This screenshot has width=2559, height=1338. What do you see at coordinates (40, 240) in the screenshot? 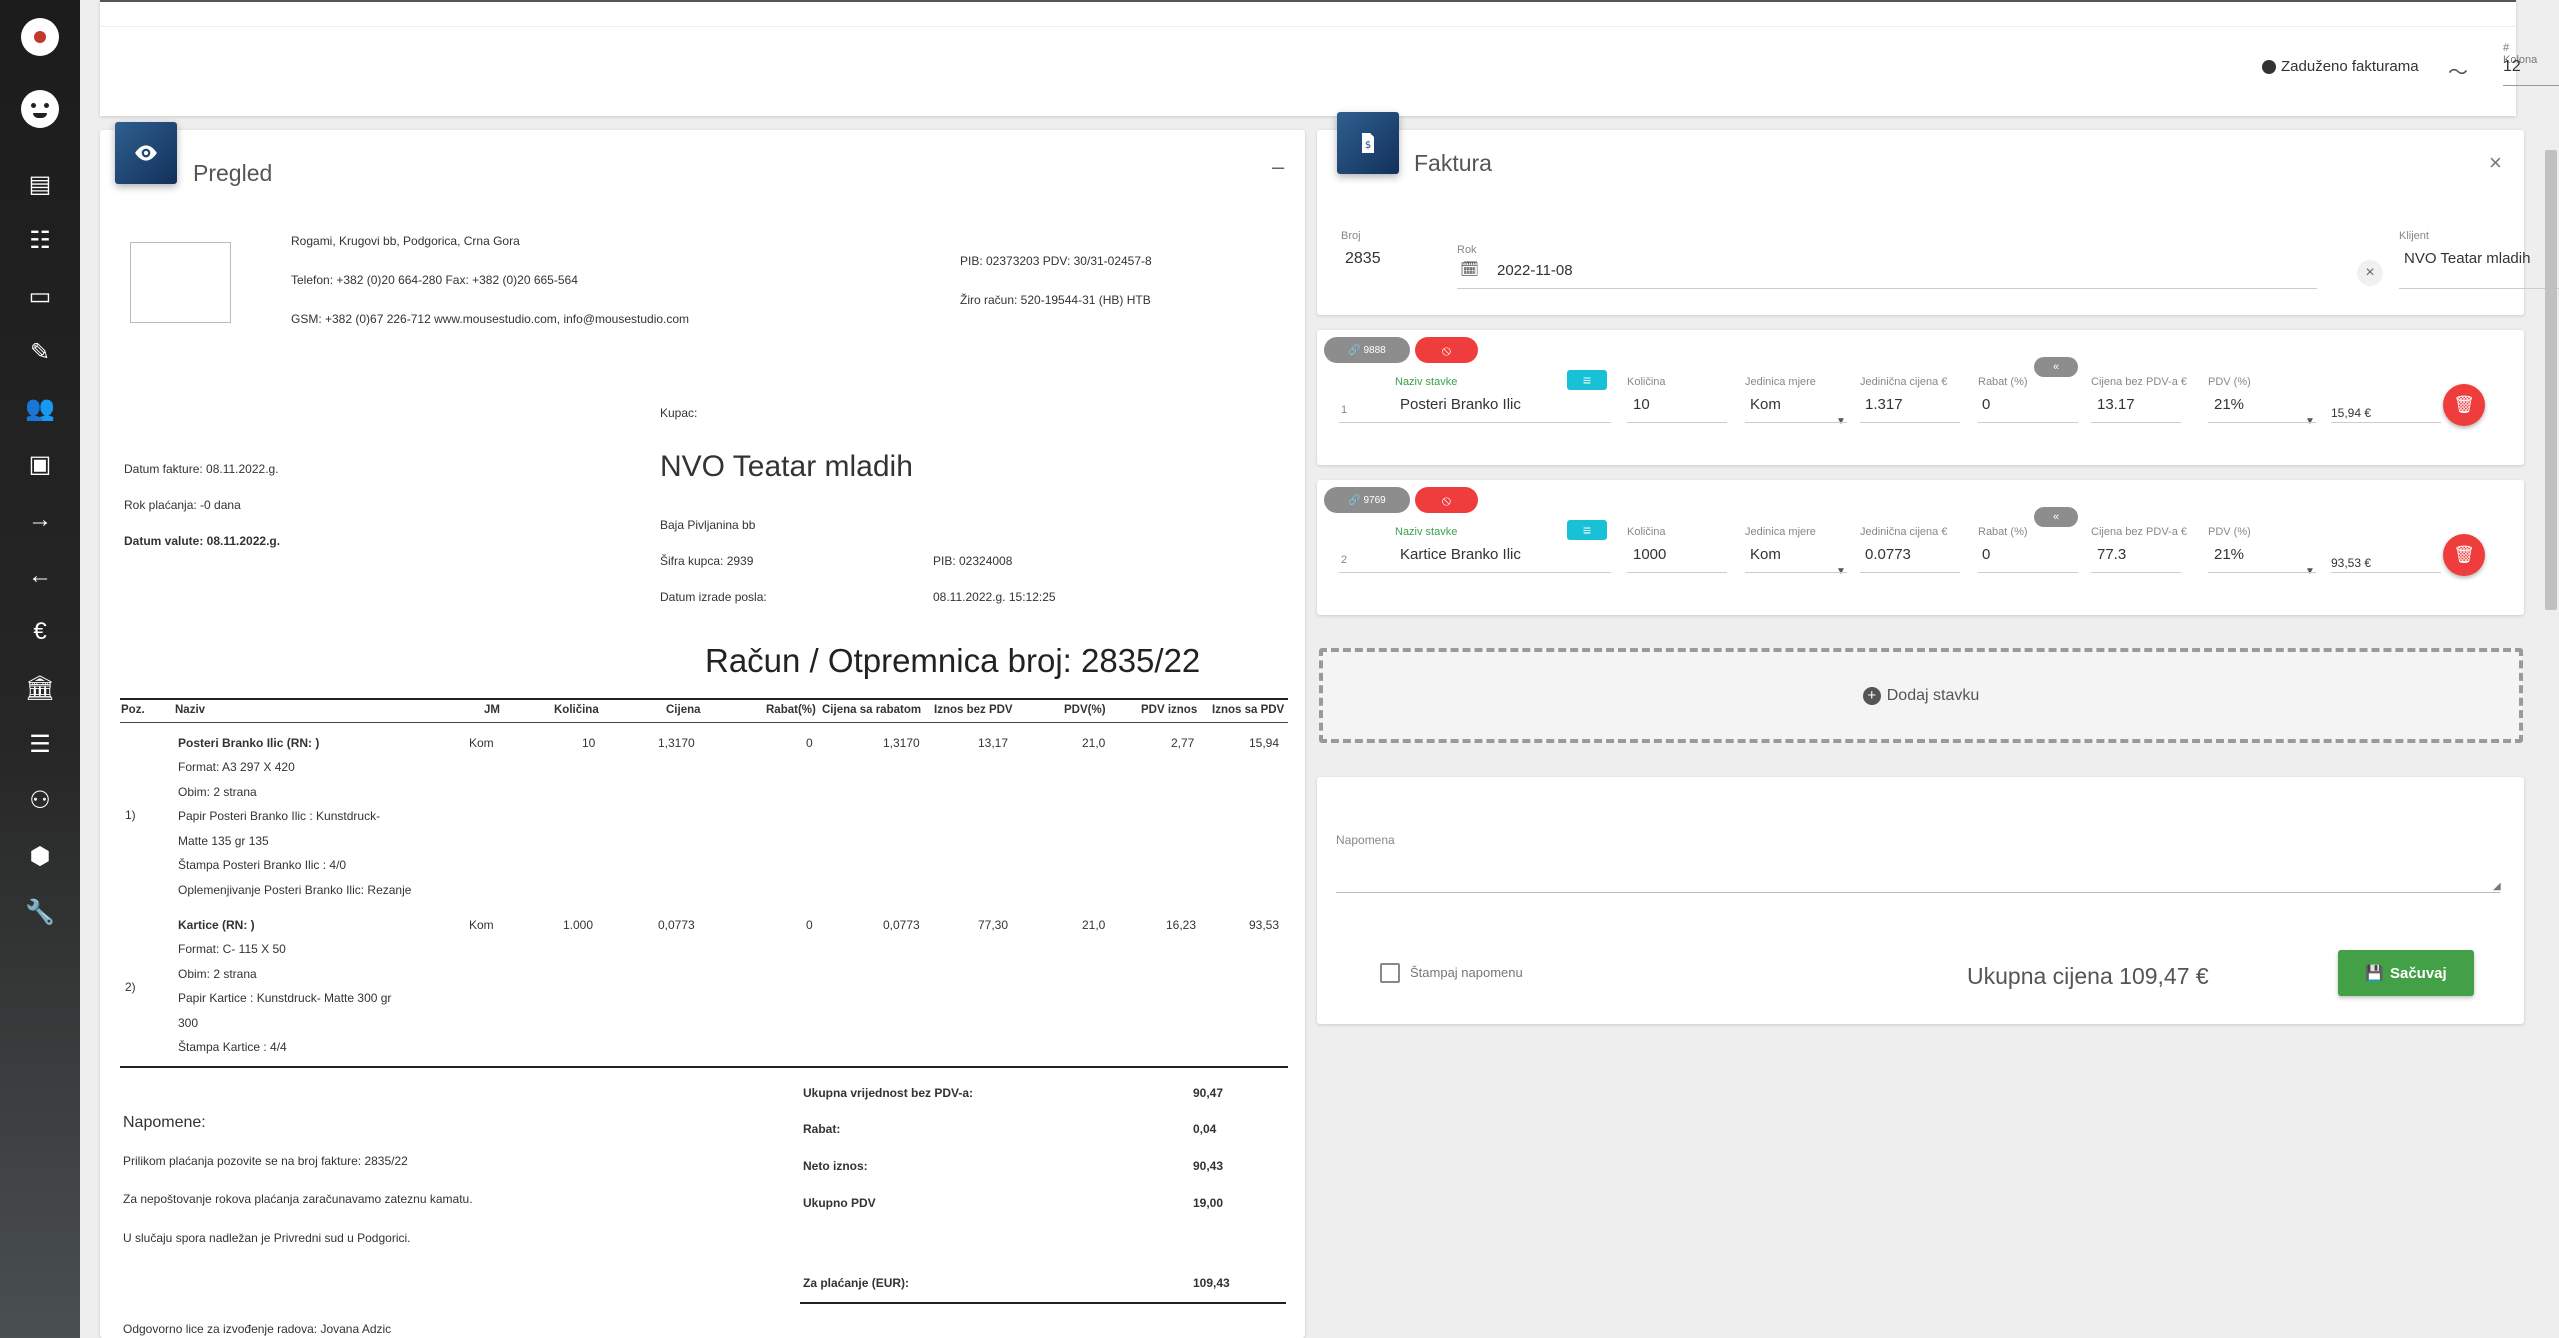
I see `form-icon: ☷` at bounding box center [40, 240].